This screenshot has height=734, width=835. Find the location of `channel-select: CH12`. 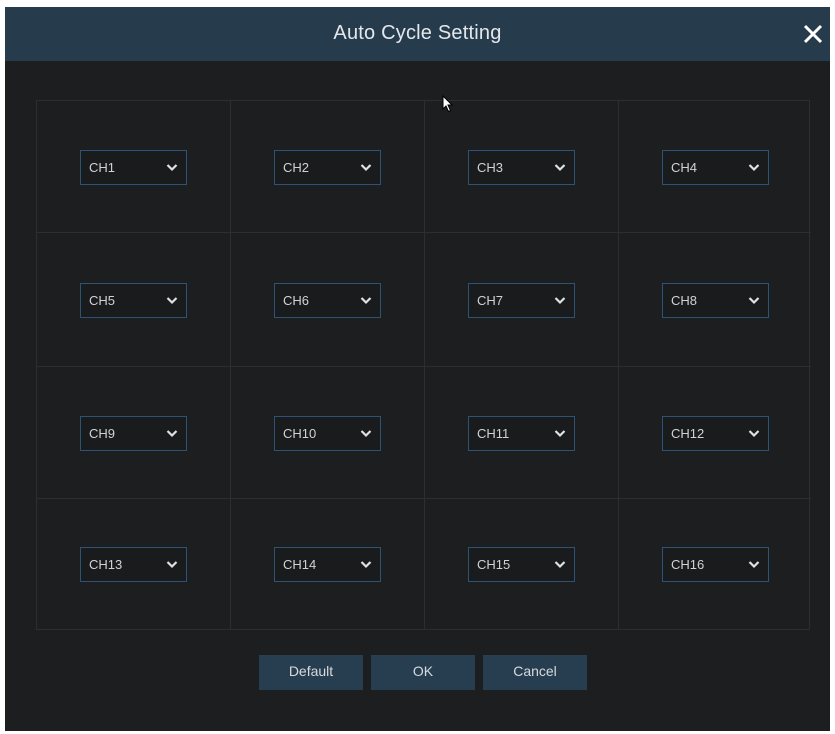

channel-select: CH12 is located at coordinates (715, 433).